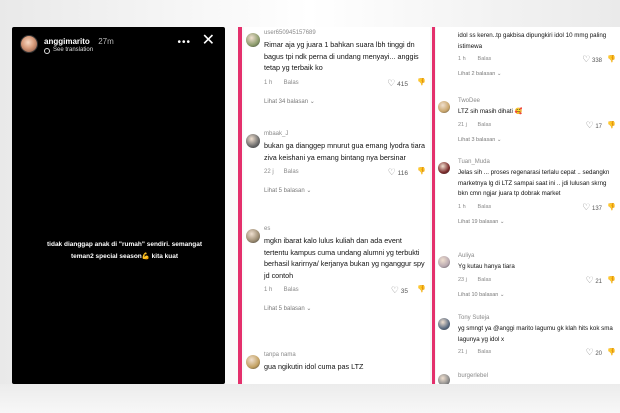 Image resolution: width=620 pixels, height=413 pixels. I want to click on comment-time: 22 j, so click(269, 172).